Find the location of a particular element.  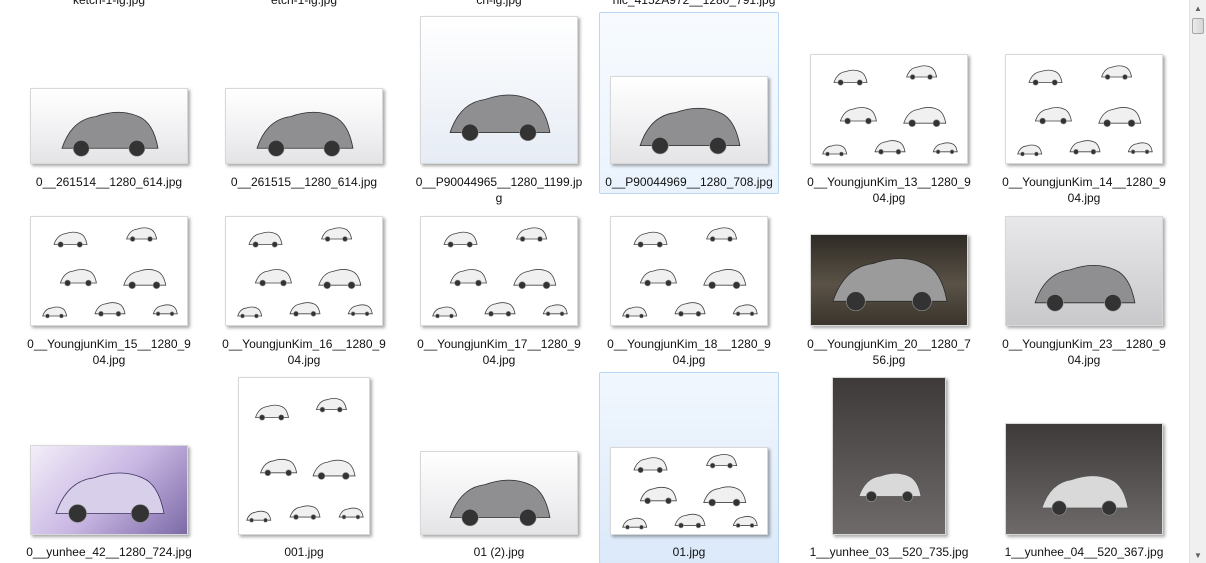

file-name-line: 0__YoungjunKim_14__1280_9 is located at coordinates (1084, 182).